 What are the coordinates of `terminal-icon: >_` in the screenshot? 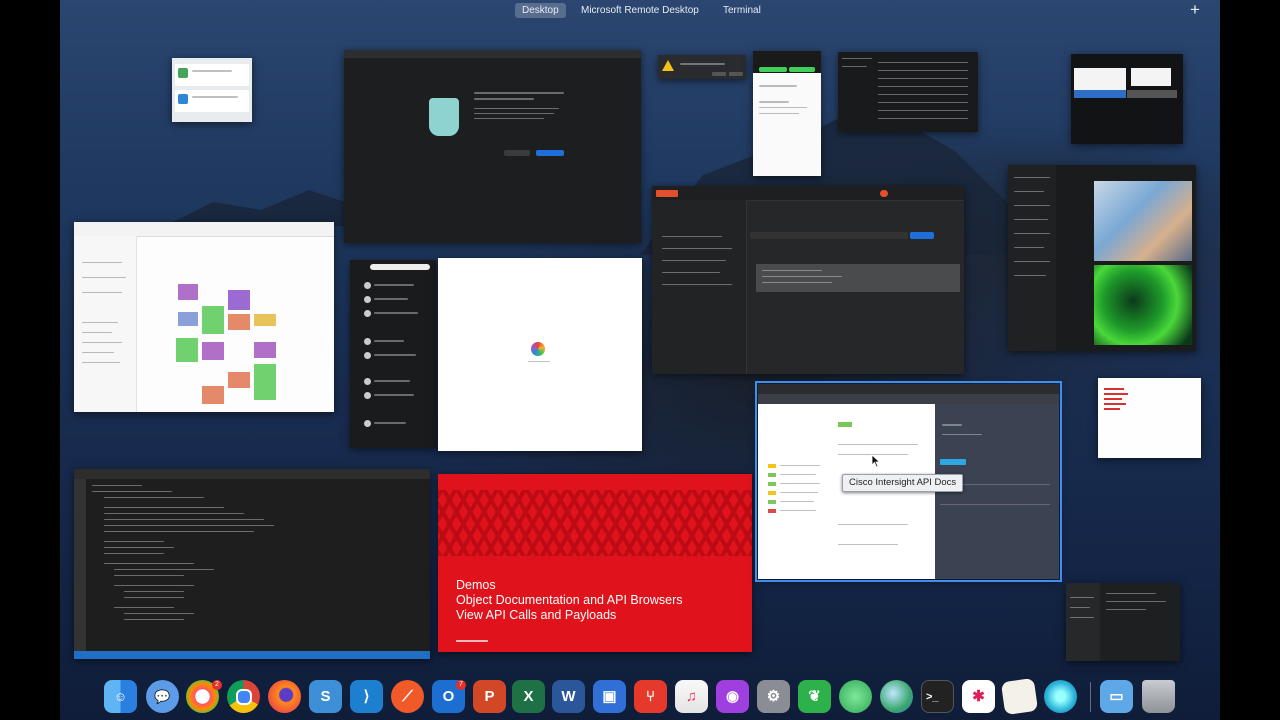 It's located at (937, 696).